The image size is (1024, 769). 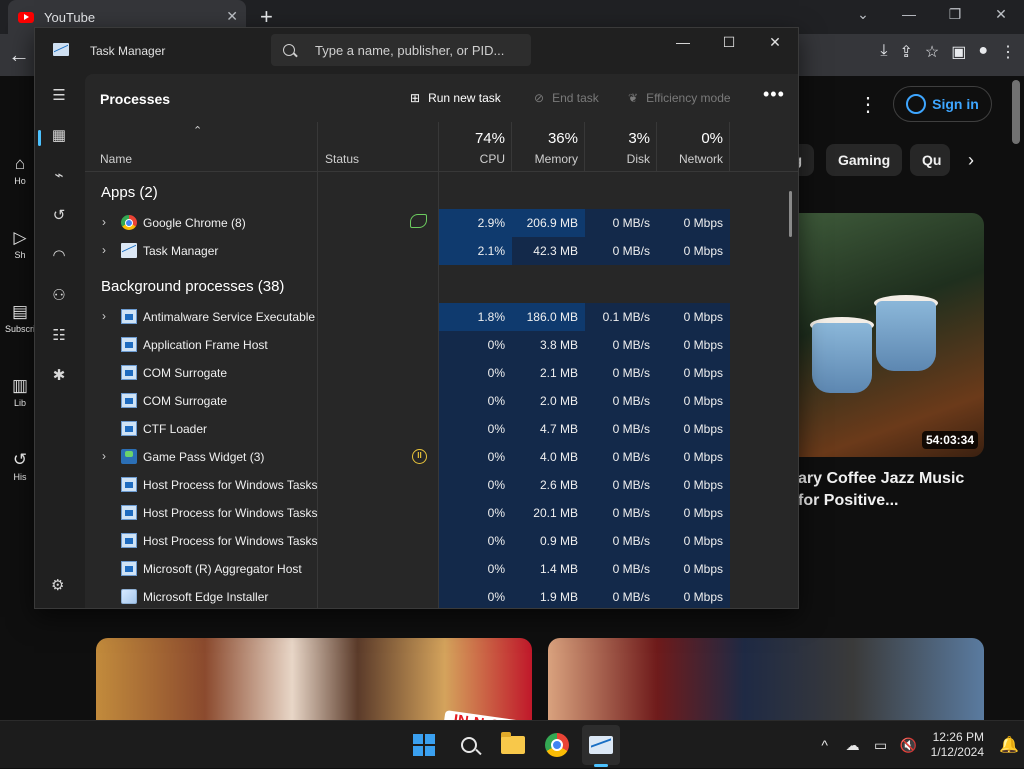 I want to click on sidebar-icon: ▣, so click(x=958, y=52).